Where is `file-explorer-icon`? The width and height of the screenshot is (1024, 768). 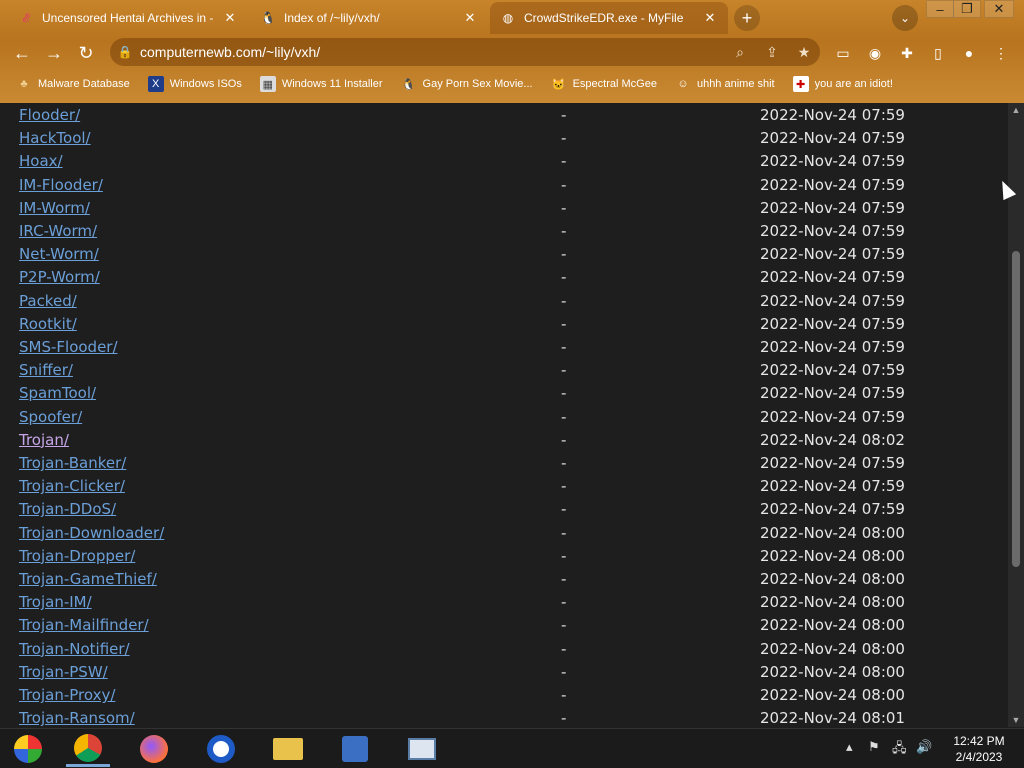 file-explorer-icon is located at coordinates (288, 749).